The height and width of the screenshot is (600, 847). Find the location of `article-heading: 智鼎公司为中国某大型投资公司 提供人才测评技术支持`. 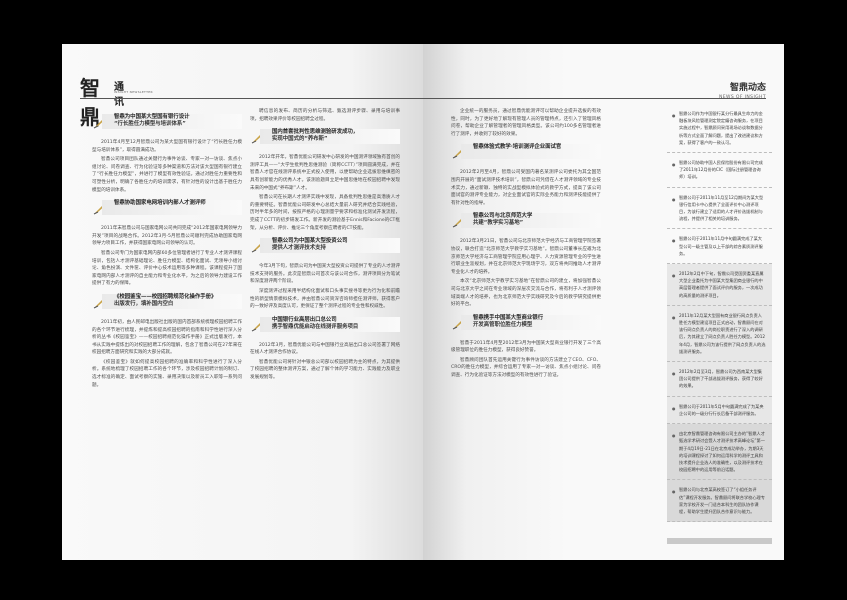

article-heading: 智鼎公司为中国某大型投资公司 提供人才测评技术支持 is located at coordinates (325, 246).